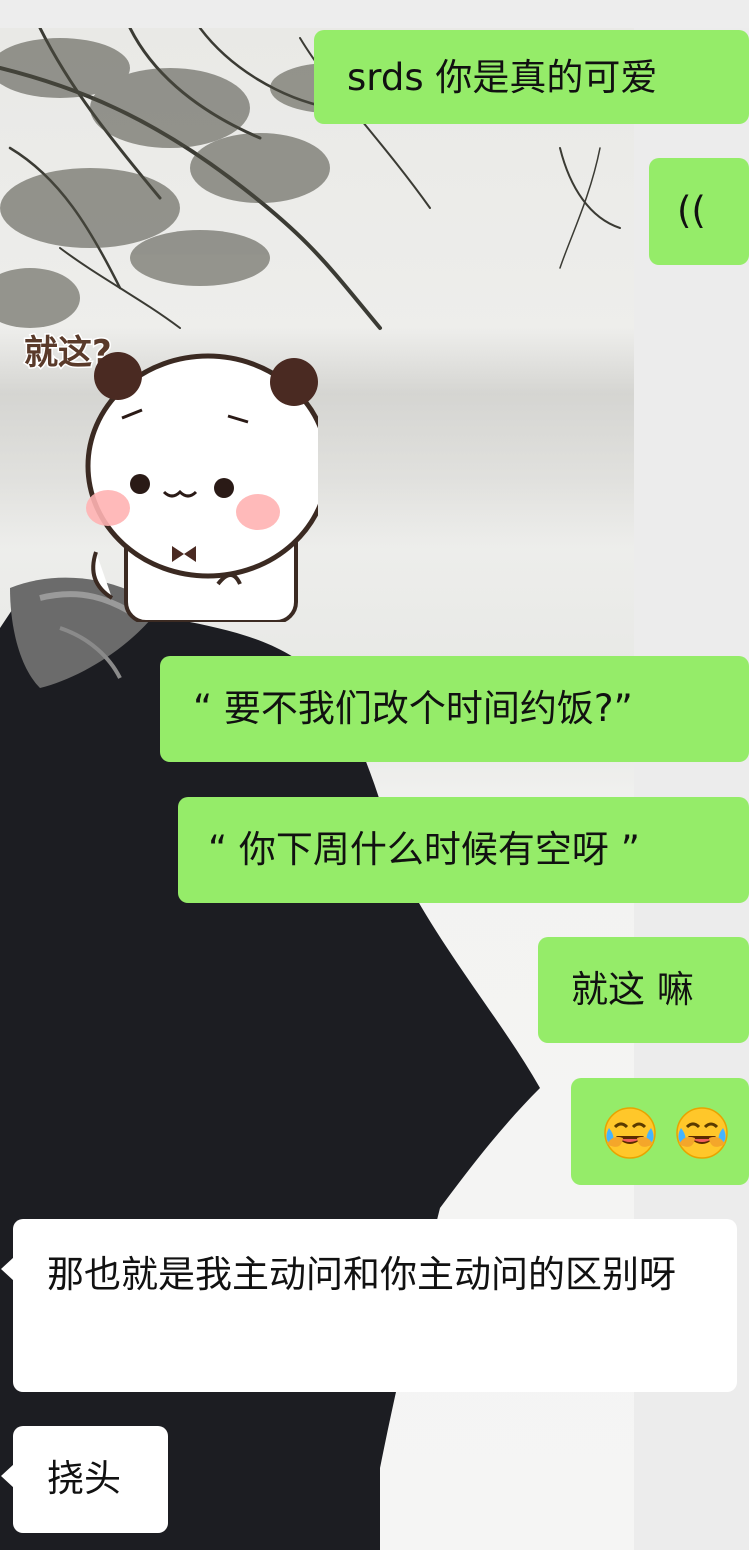  I want to click on panda-body, so click(201, 487).